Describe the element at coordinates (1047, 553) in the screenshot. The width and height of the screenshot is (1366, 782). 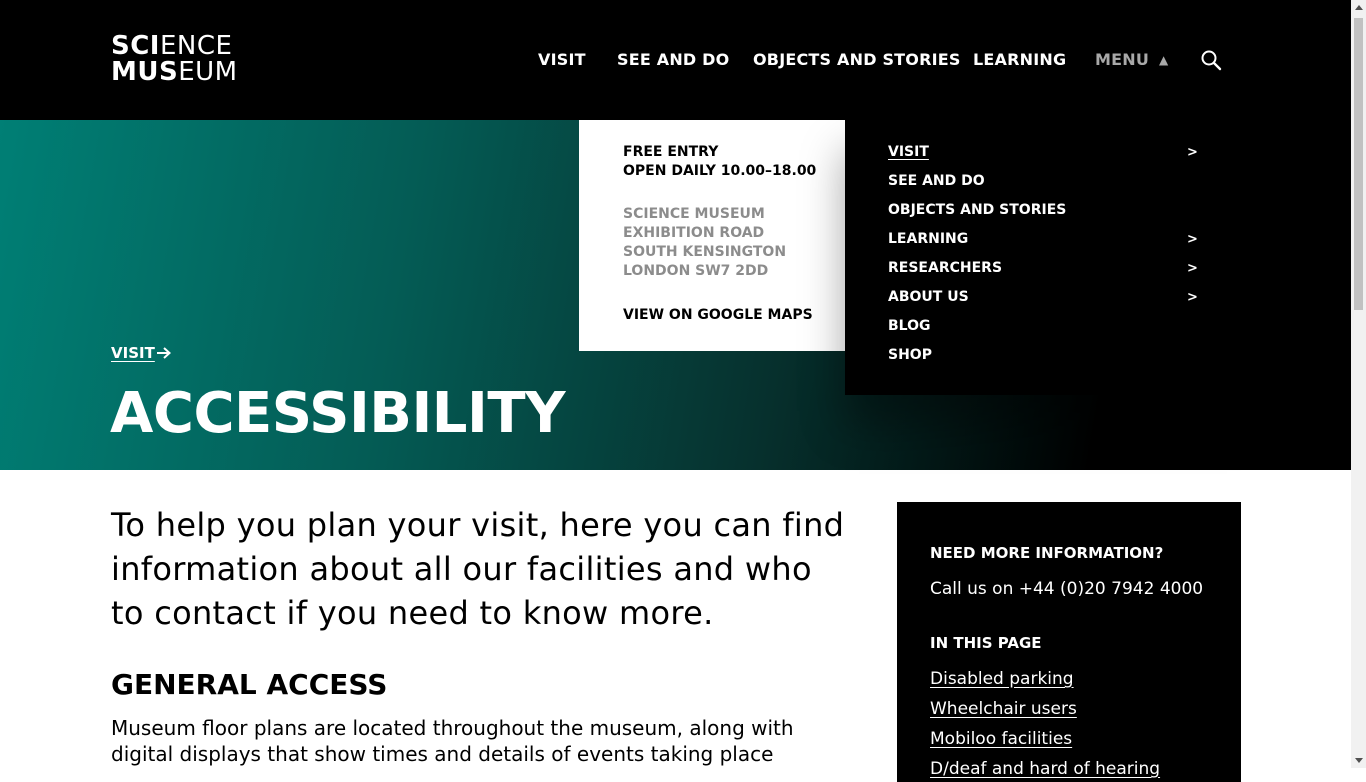
I see `sidebar-heading-need-info: NEED MORE INFORMATION?` at that location.